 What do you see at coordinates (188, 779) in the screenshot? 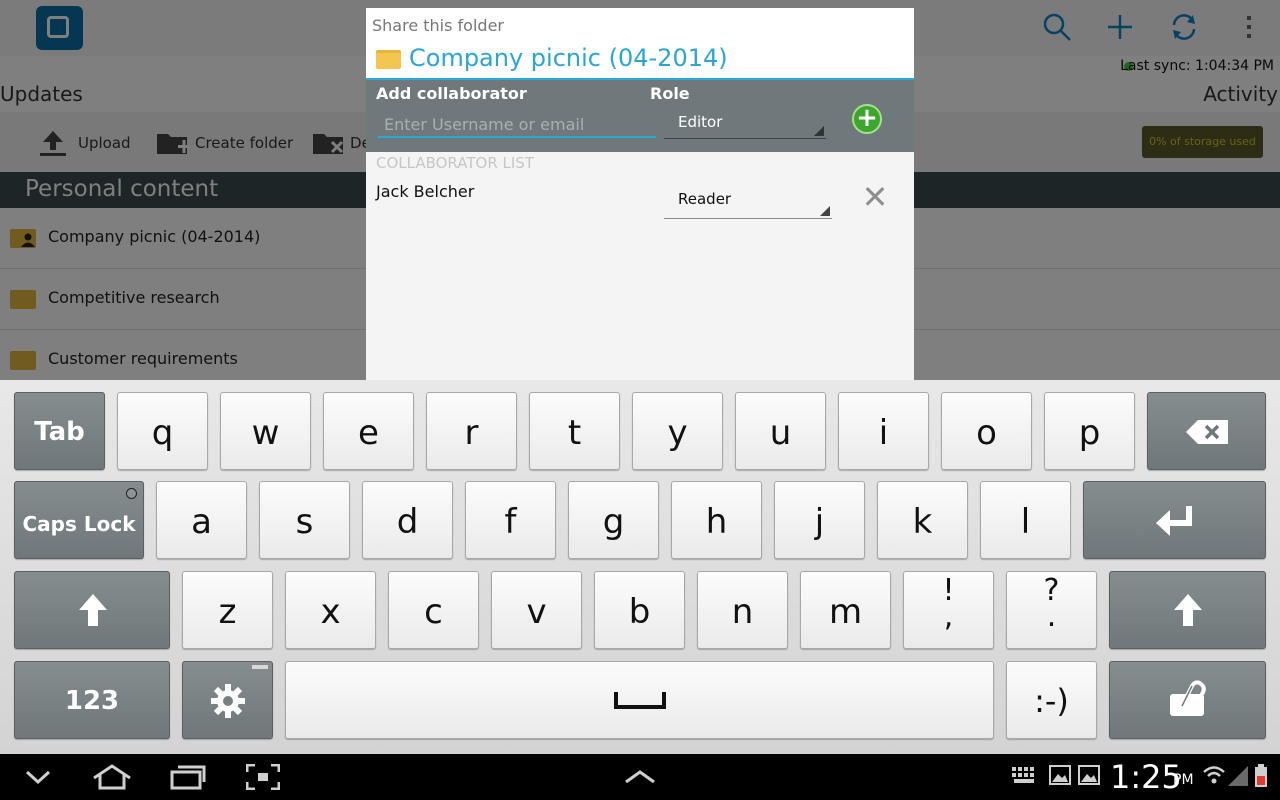
I see `recent-apps-icon` at bounding box center [188, 779].